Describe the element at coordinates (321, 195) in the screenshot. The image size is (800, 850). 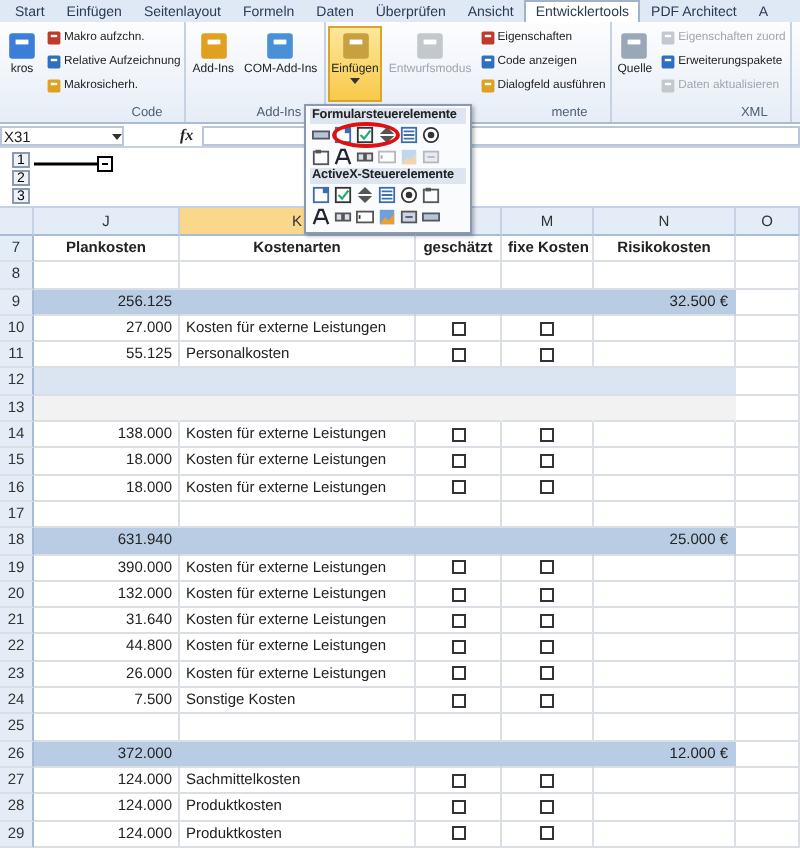
I see `combo-box-icon` at that location.